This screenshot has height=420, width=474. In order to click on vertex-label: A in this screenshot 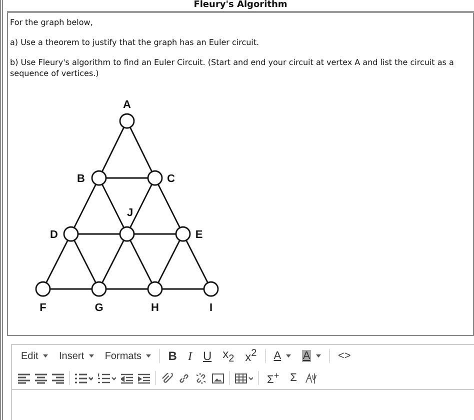, I will do `click(127, 105)`.